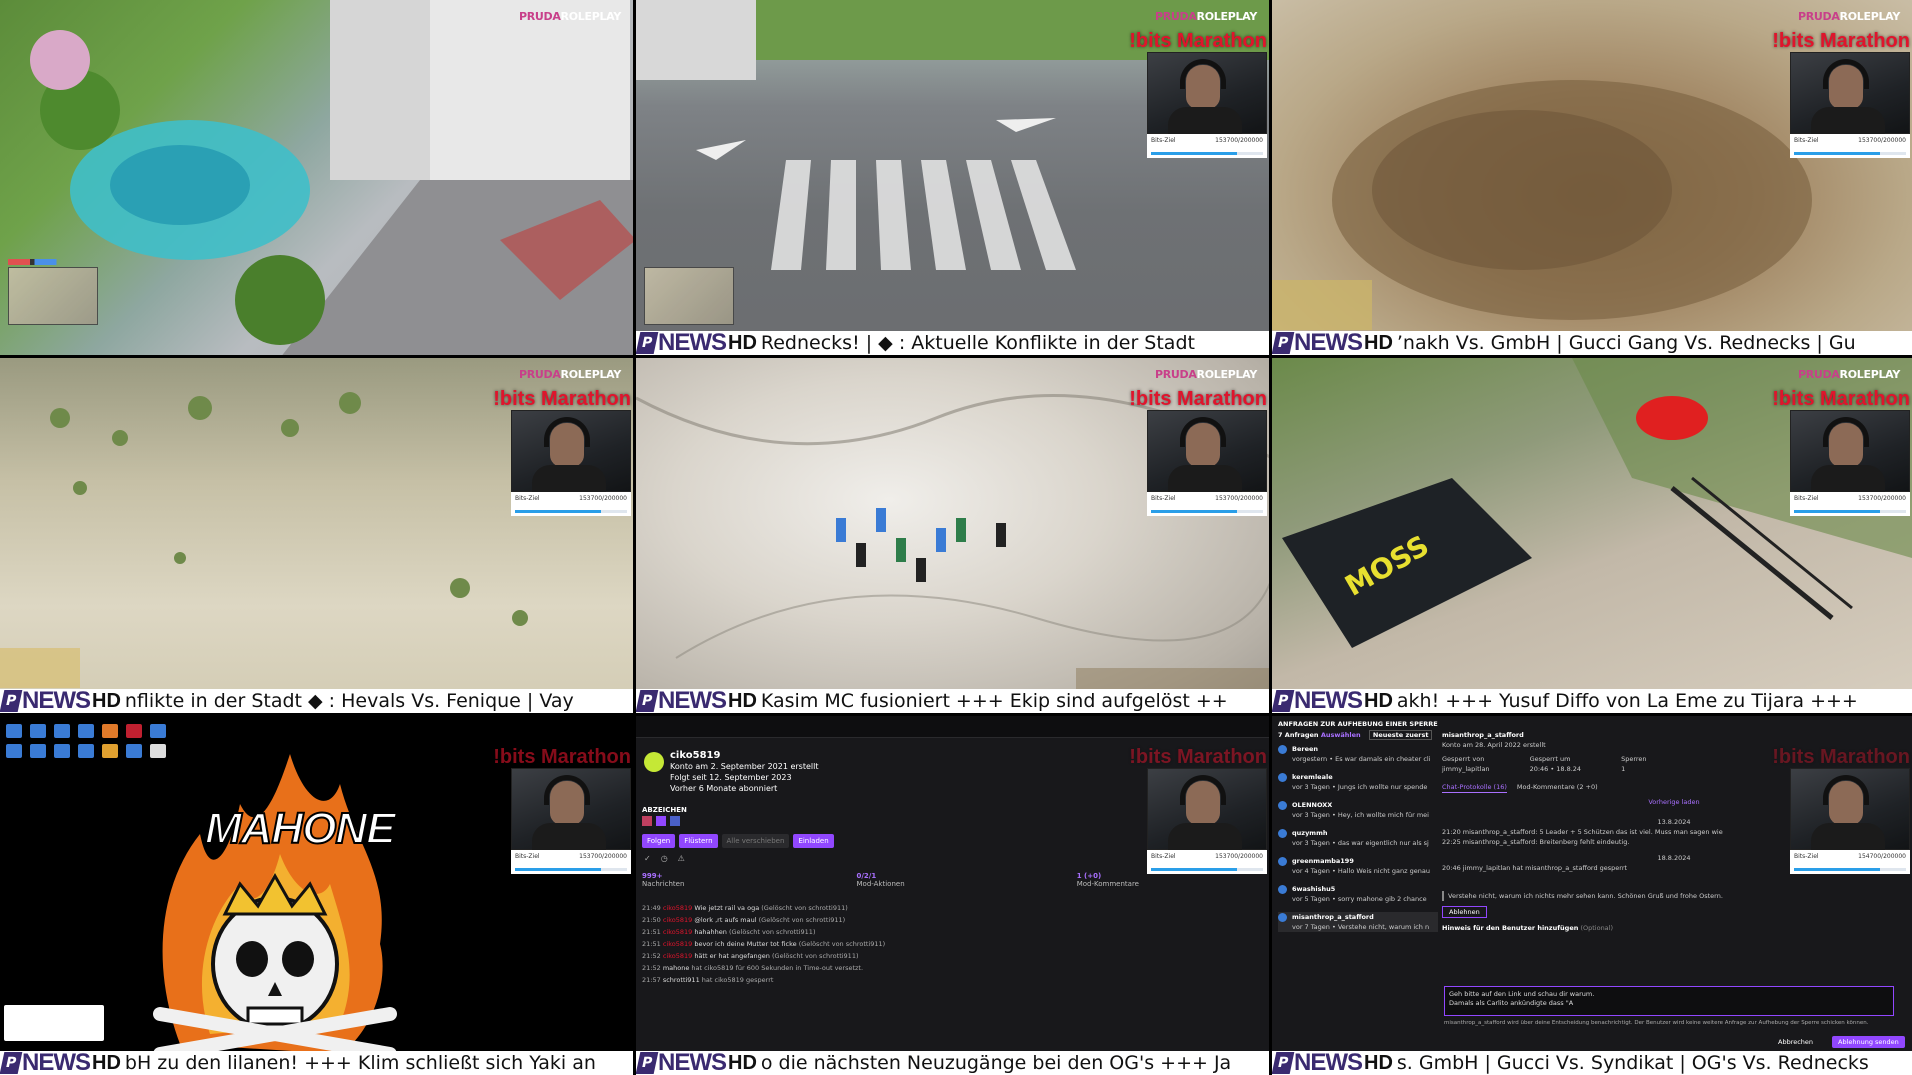 The height and width of the screenshot is (1075, 1912). Describe the element at coordinates (1466, 769) in the screenshot. I see `banned-by: jimmy_lapitlan` at that location.